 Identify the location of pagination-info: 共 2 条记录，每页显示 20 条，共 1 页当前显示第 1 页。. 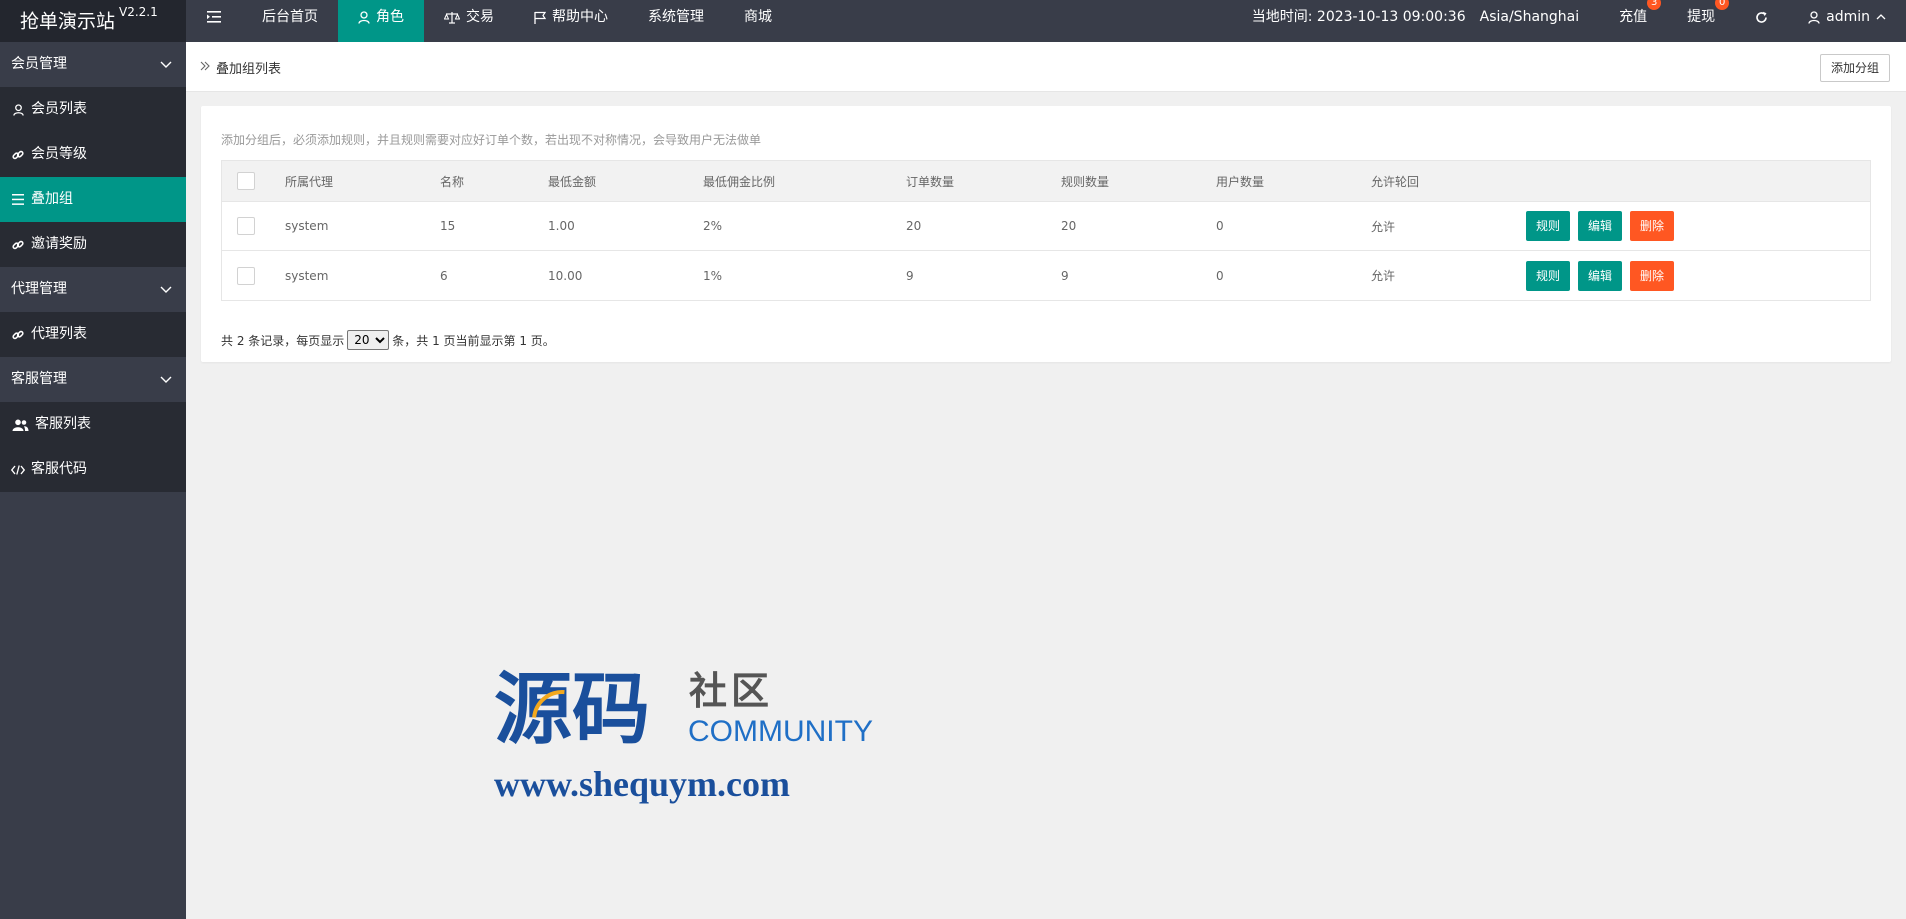
(388, 340).